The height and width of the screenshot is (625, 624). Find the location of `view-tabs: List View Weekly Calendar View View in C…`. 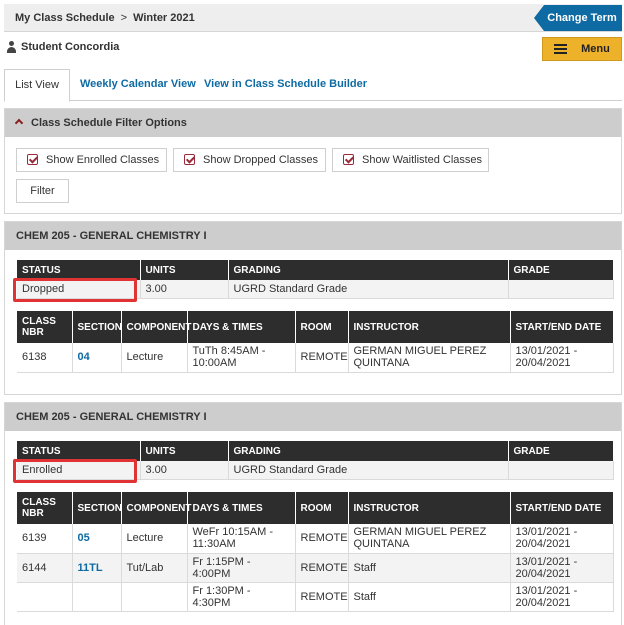

view-tabs: List View Weekly Calendar View View in C… is located at coordinates (313, 85).